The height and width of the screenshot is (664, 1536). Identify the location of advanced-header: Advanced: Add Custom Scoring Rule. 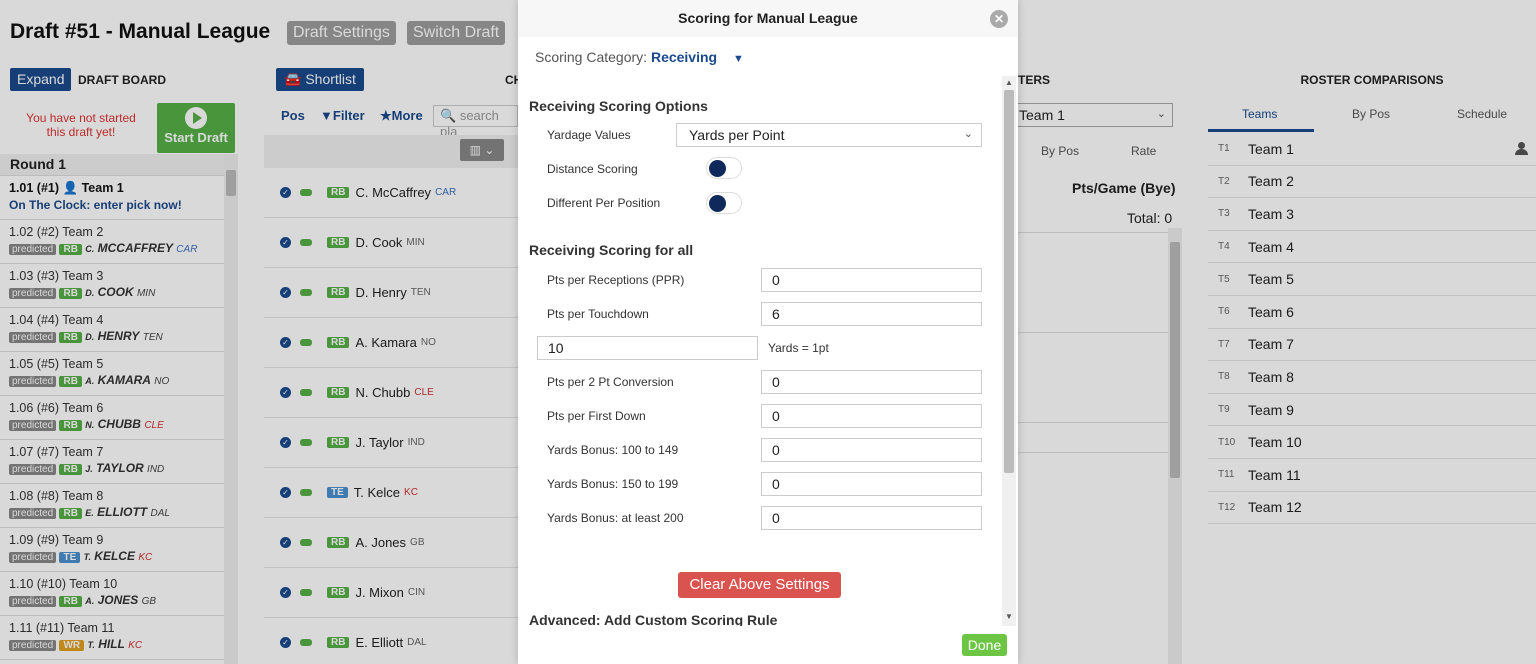
(653, 619).